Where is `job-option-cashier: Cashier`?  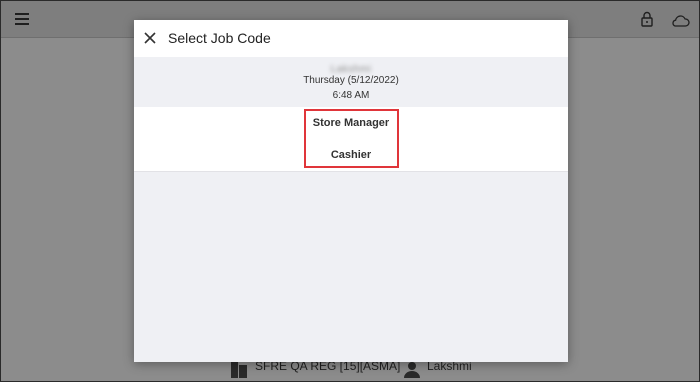
job-option-cashier: Cashier is located at coordinates (351, 155).